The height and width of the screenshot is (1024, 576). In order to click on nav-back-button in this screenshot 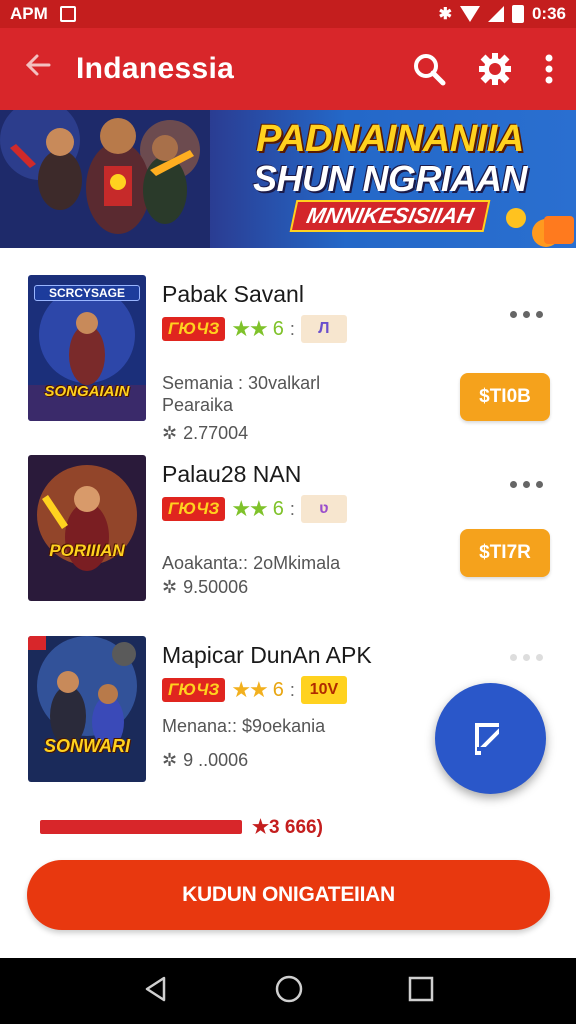, I will do `click(156, 991)`.